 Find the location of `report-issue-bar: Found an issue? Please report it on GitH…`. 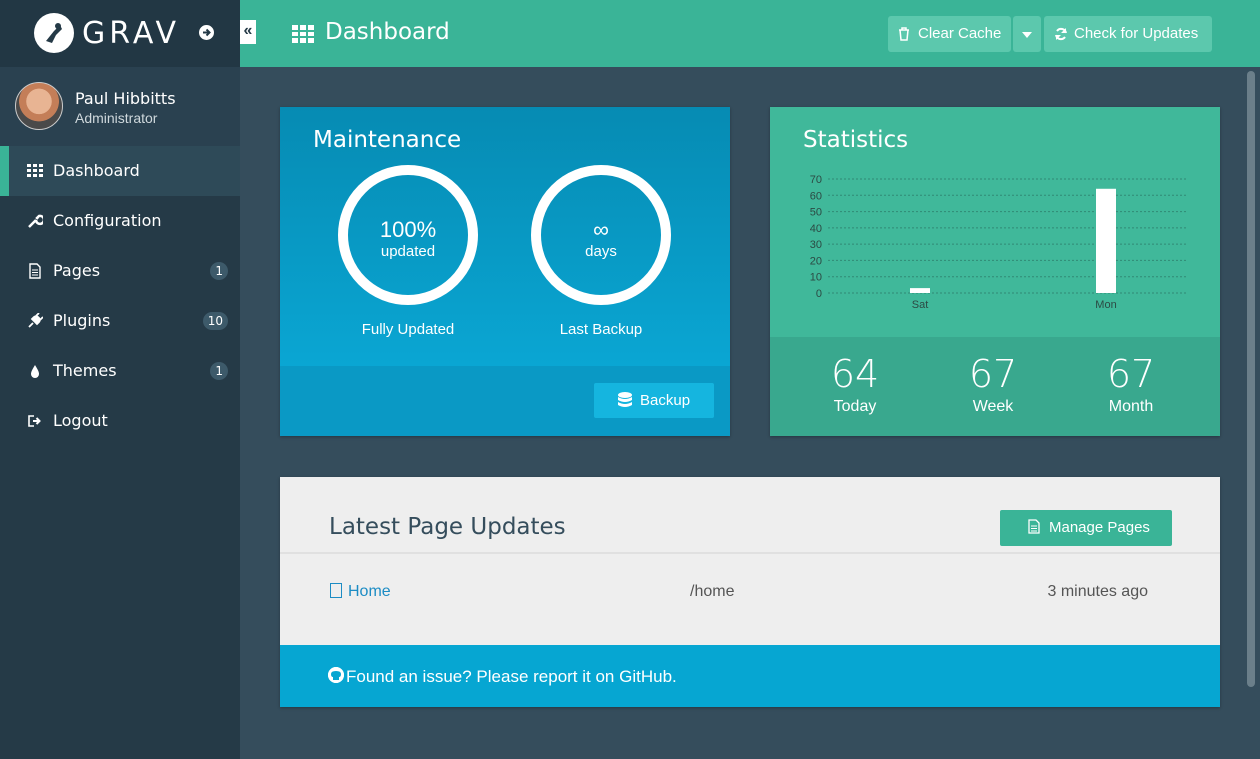

report-issue-bar: Found an issue? Please report it on GitH… is located at coordinates (750, 676).